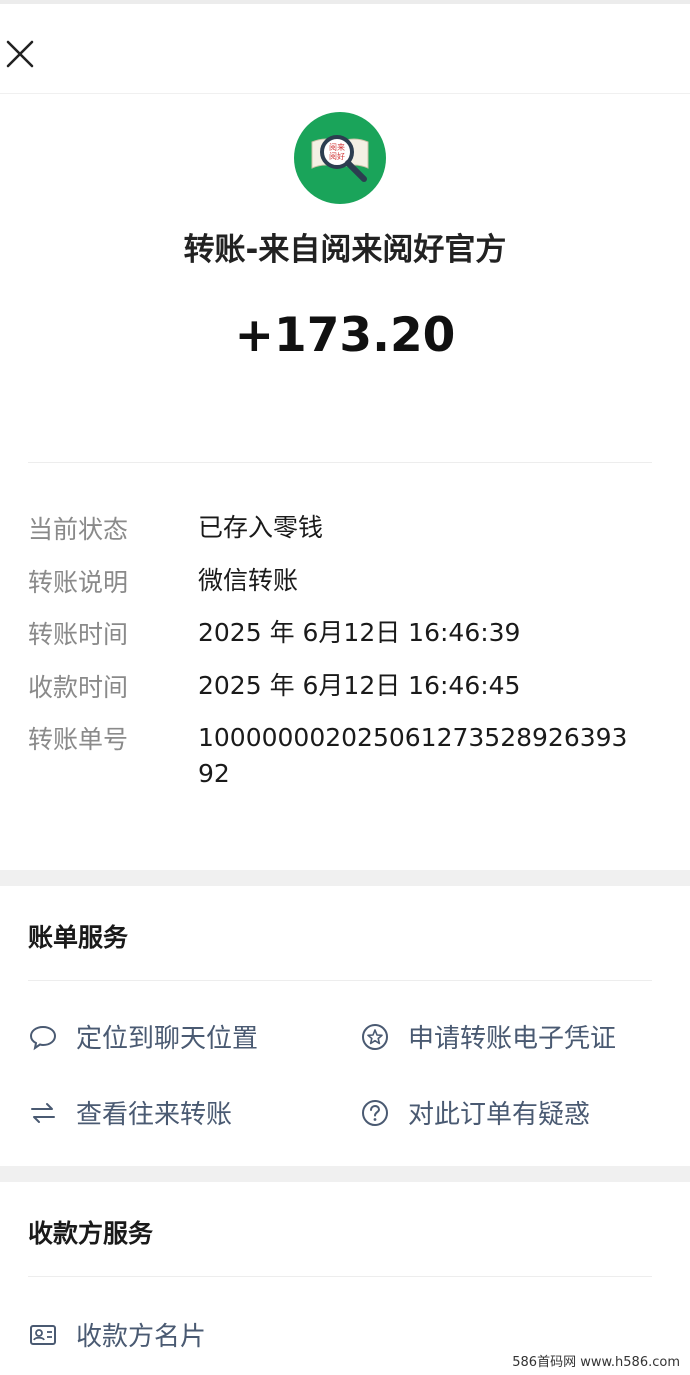 The width and height of the screenshot is (690, 1375). Describe the element at coordinates (375, 1112) in the screenshot. I see `question-icon` at that location.